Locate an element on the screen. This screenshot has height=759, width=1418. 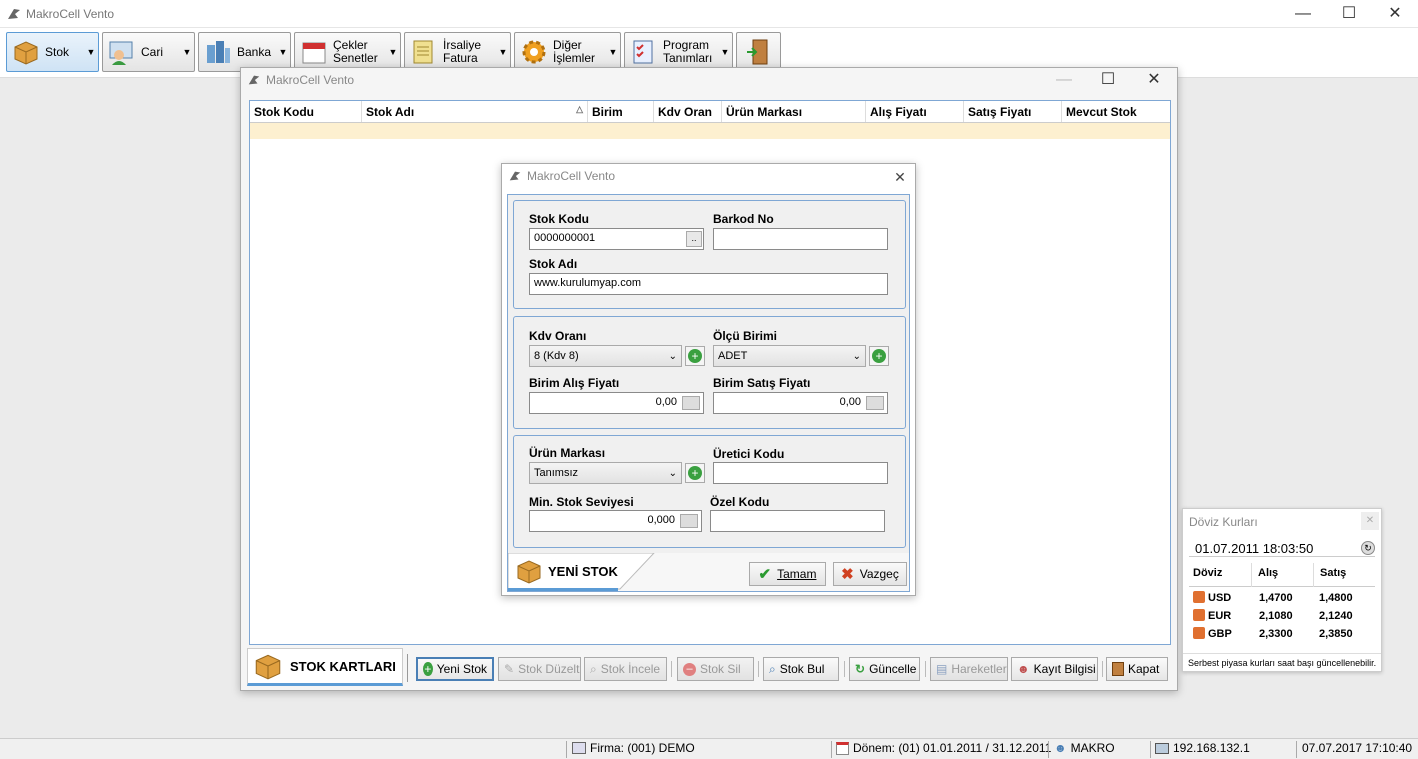
stok-bul-button: ⌕ Stok Bul is located at coordinates (801, 669).